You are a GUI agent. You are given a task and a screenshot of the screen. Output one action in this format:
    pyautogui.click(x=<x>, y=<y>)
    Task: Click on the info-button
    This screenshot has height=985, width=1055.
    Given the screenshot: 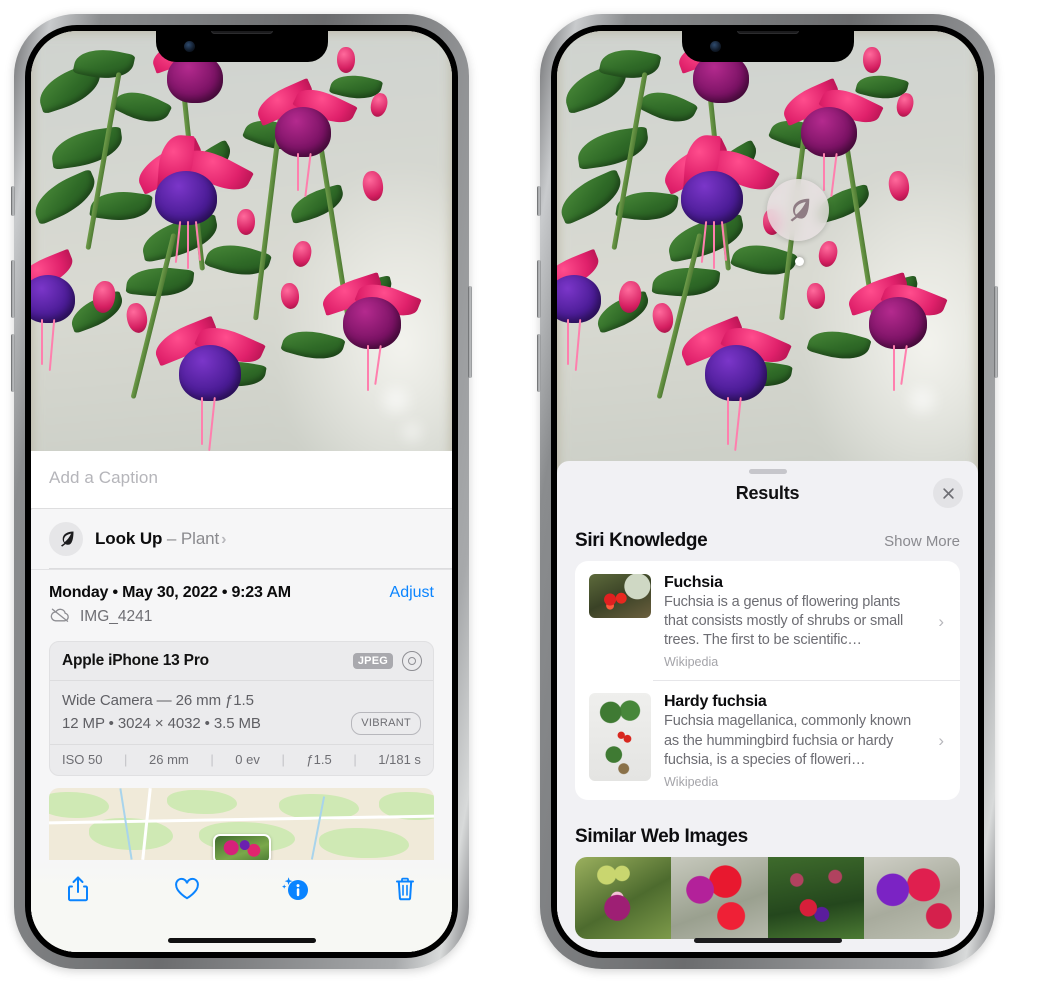 What is the action you would take?
    pyautogui.click(x=296, y=889)
    